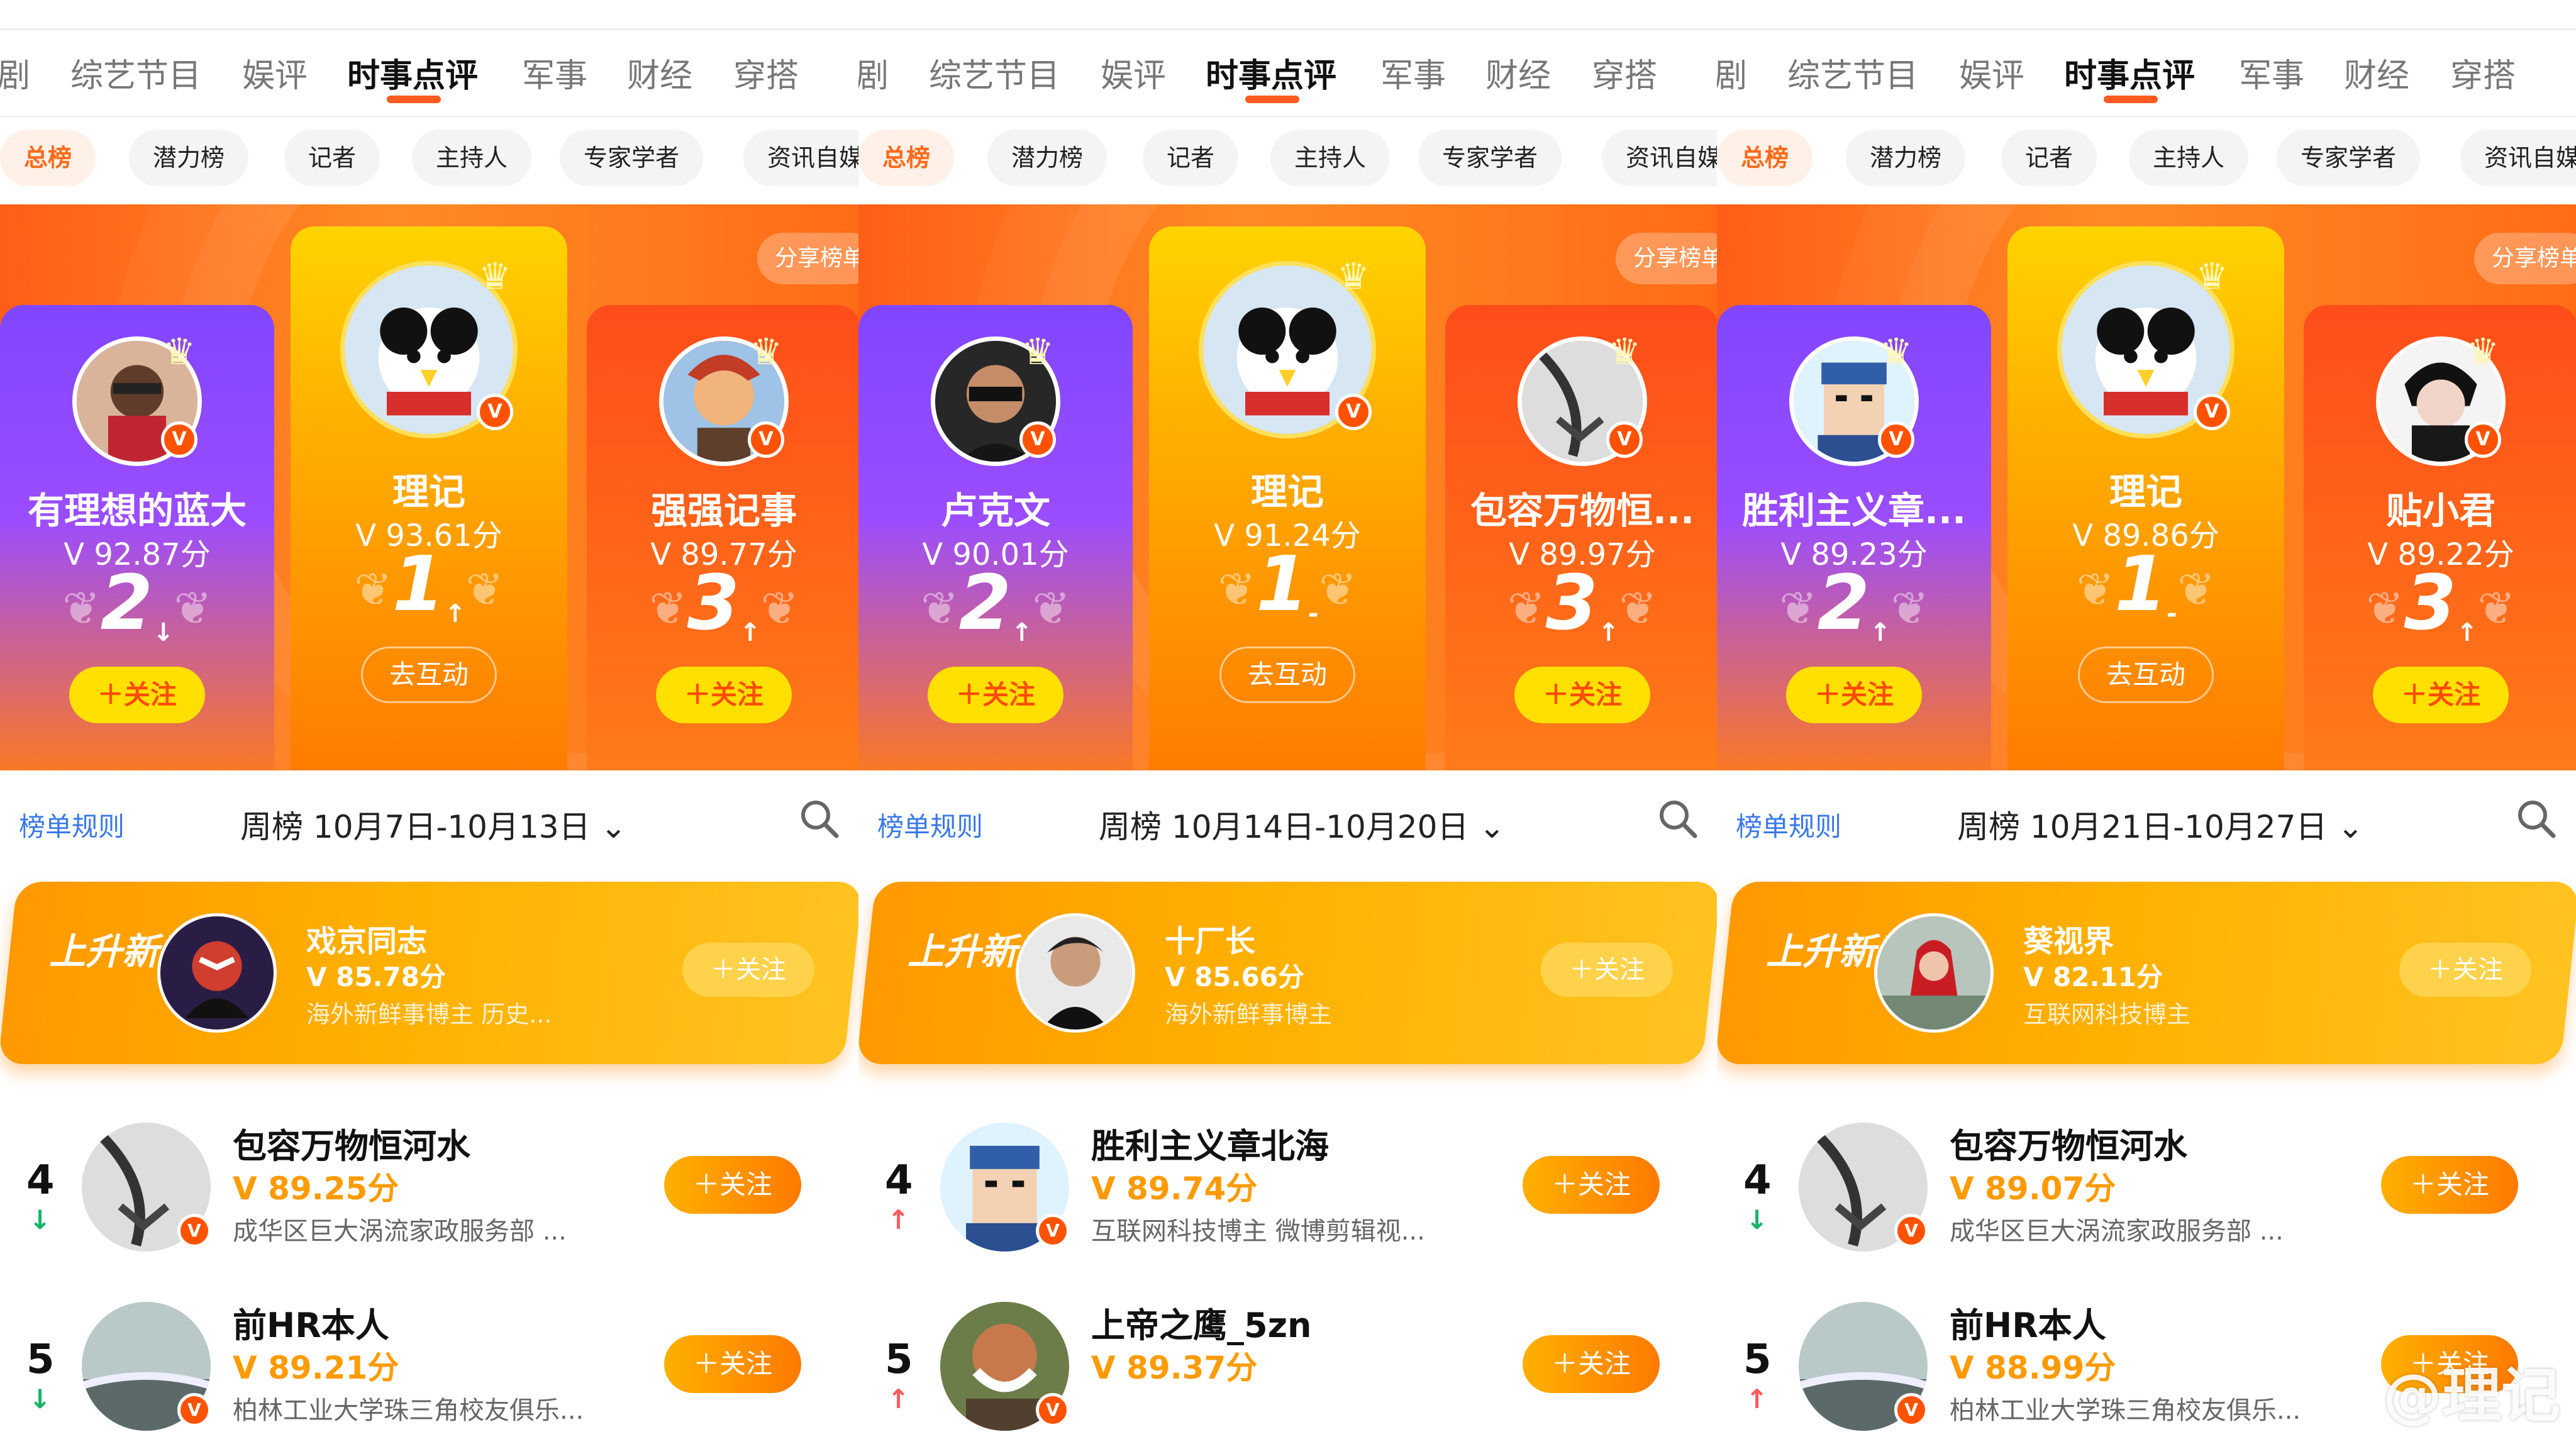 This screenshot has width=2576, height=1449. Describe the element at coordinates (137, 603) in the screenshot. I see `rank-number: ❦2↓❦` at that location.